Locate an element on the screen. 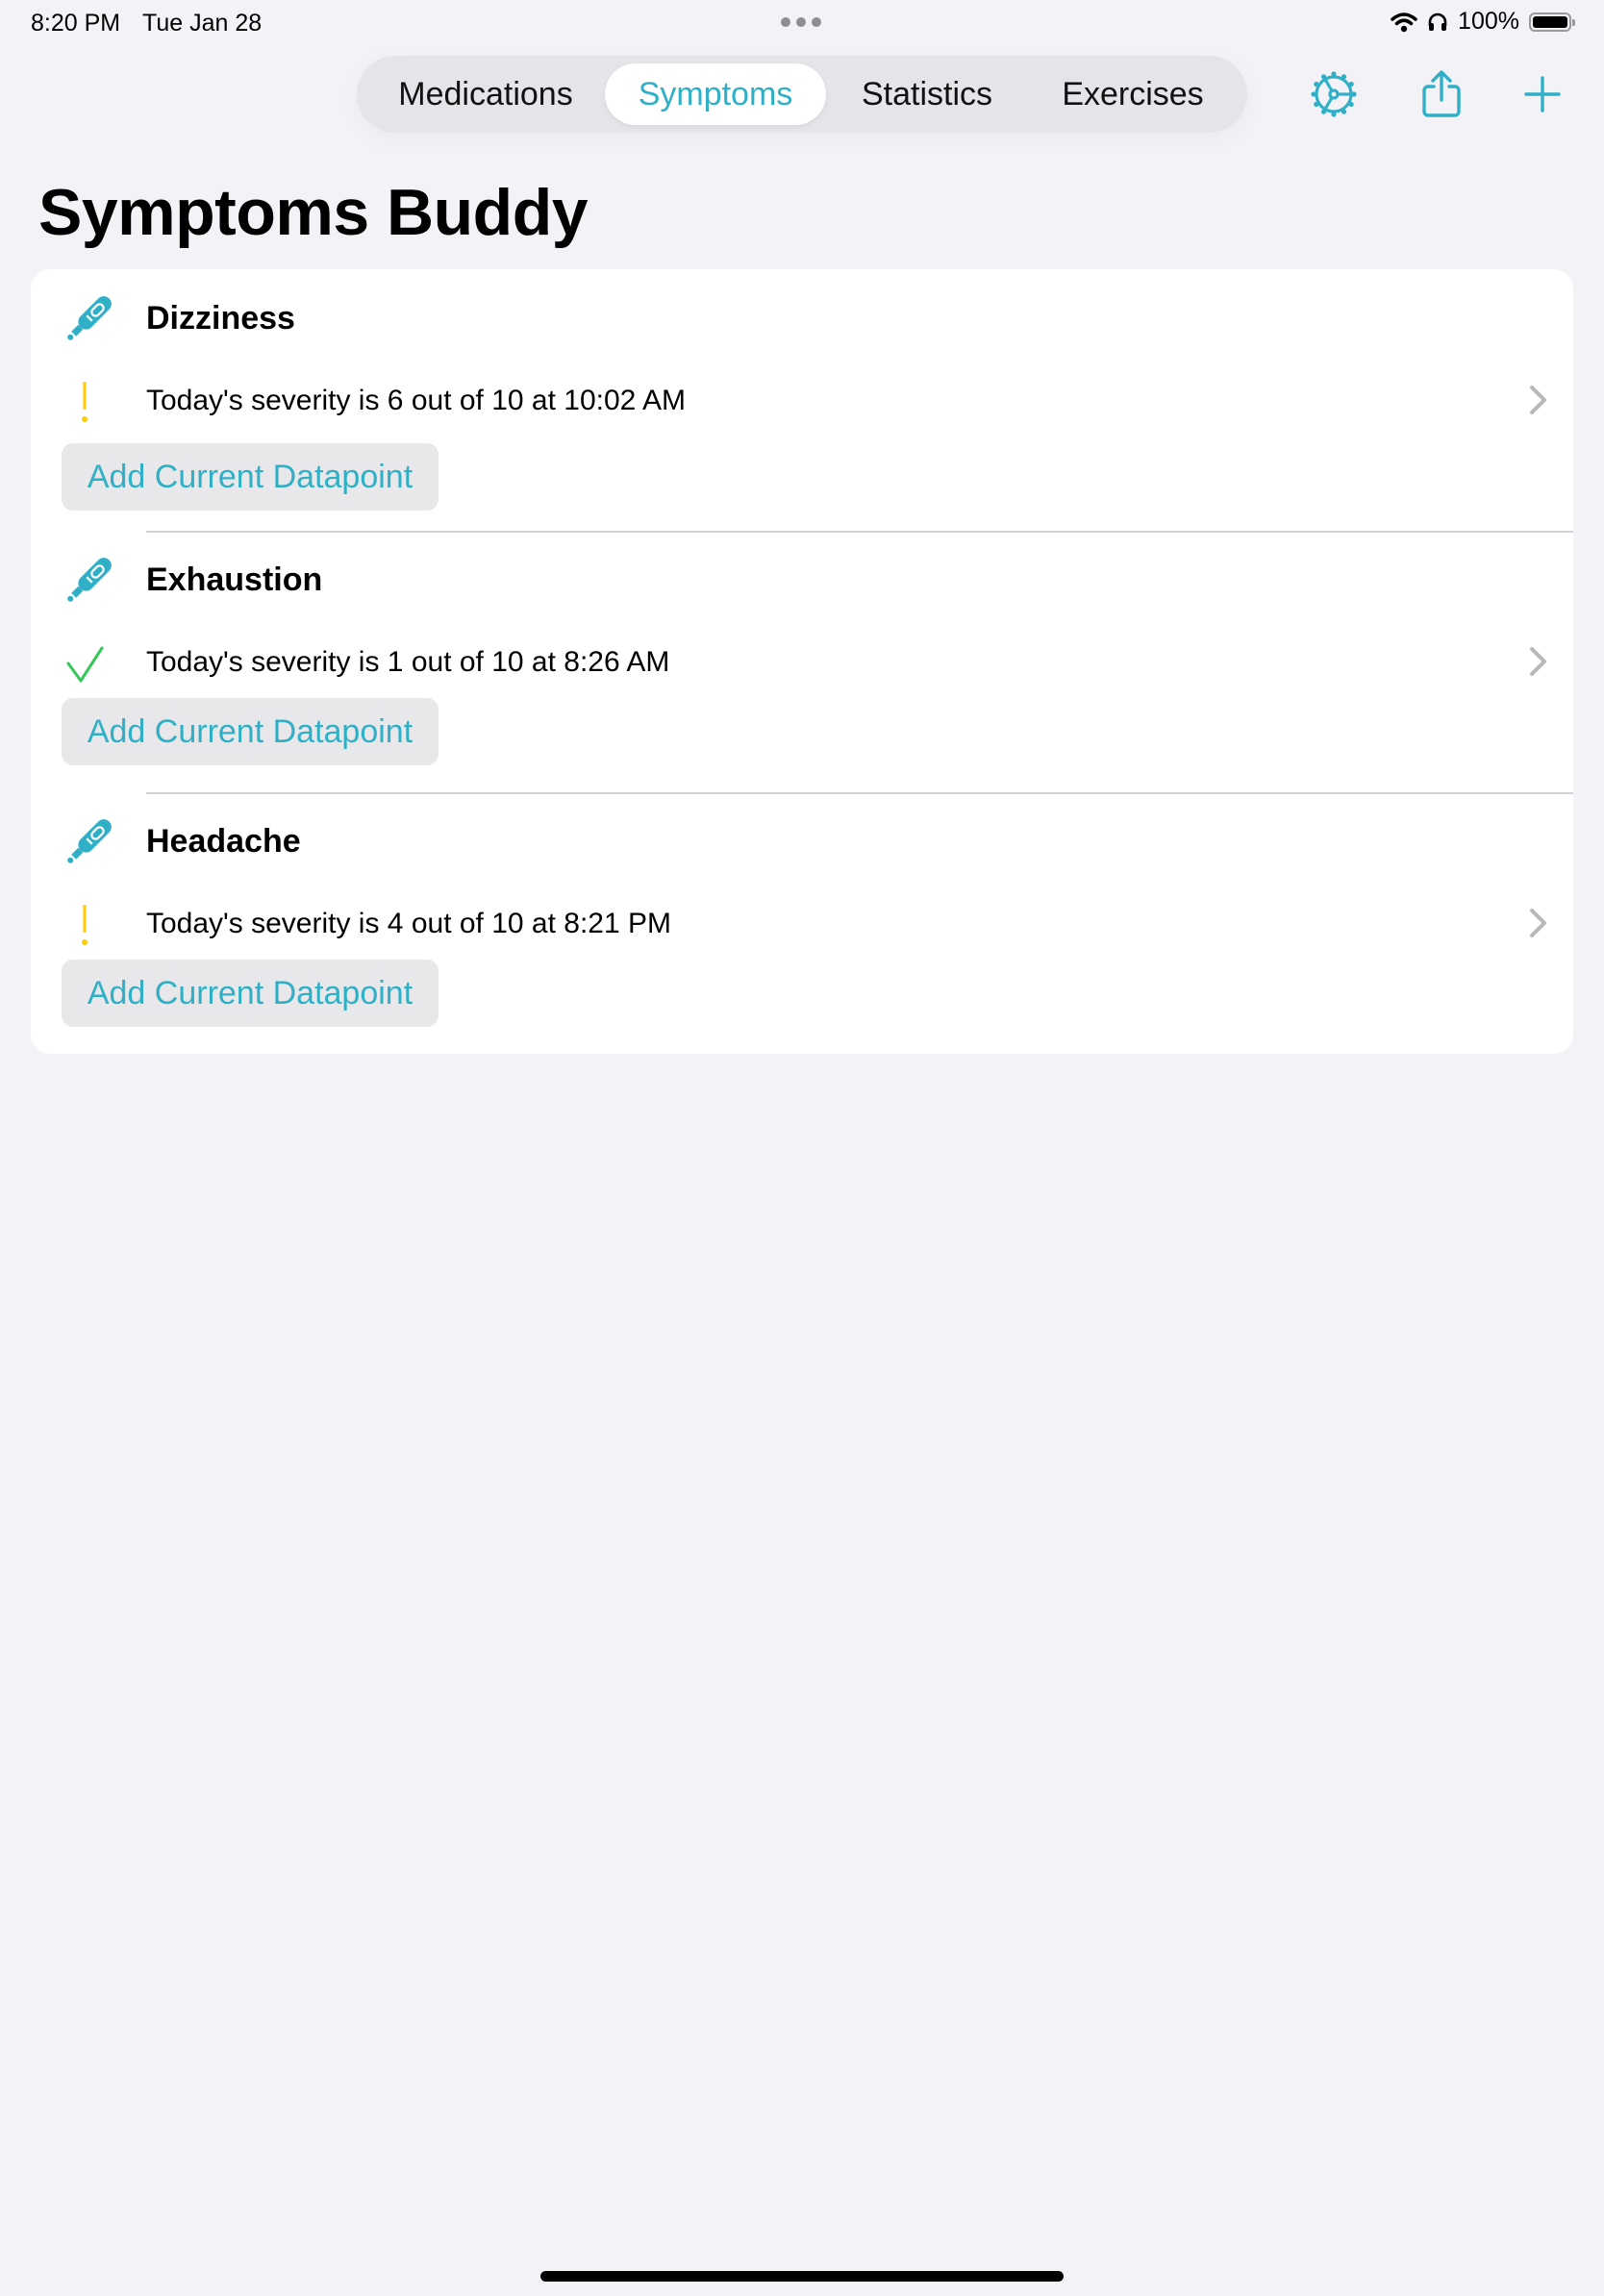 This screenshot has width=1604, height=2296. status-time: 8:20 PM is located at coordinates (76, 23).